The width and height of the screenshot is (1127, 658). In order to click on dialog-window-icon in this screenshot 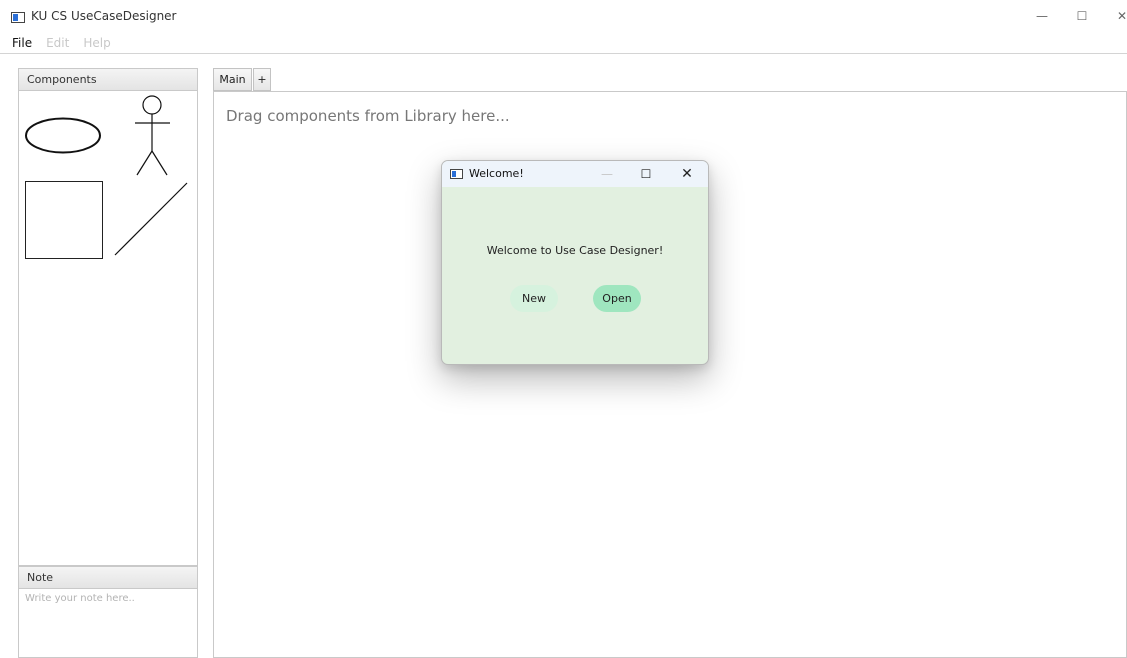, I will do `click(456, 174)`.